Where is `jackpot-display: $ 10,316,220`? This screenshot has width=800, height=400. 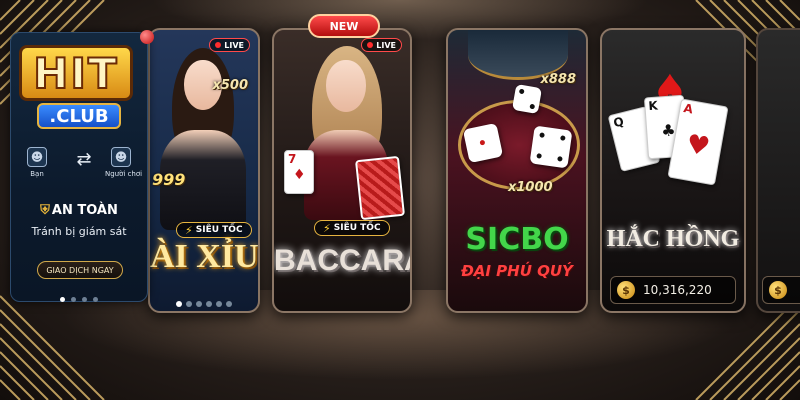
jackpot-display: $ 10,316,220 is located at coordinates (673, 290).